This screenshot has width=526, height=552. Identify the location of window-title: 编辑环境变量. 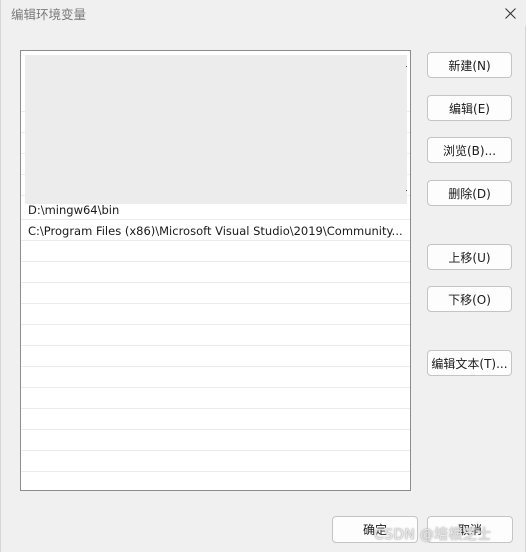
(49, 14).